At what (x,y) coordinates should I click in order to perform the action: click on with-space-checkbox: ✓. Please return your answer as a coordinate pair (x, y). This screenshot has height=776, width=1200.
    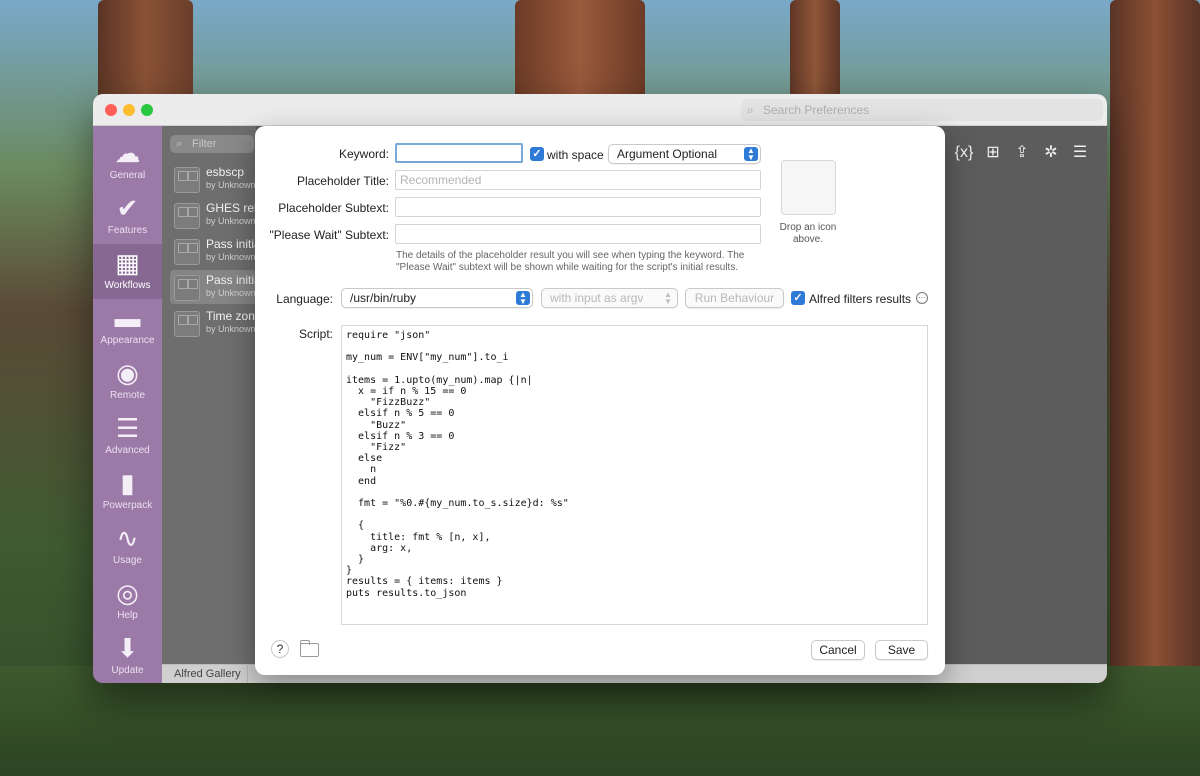
    Looking at the image, I should click on (537, 154).